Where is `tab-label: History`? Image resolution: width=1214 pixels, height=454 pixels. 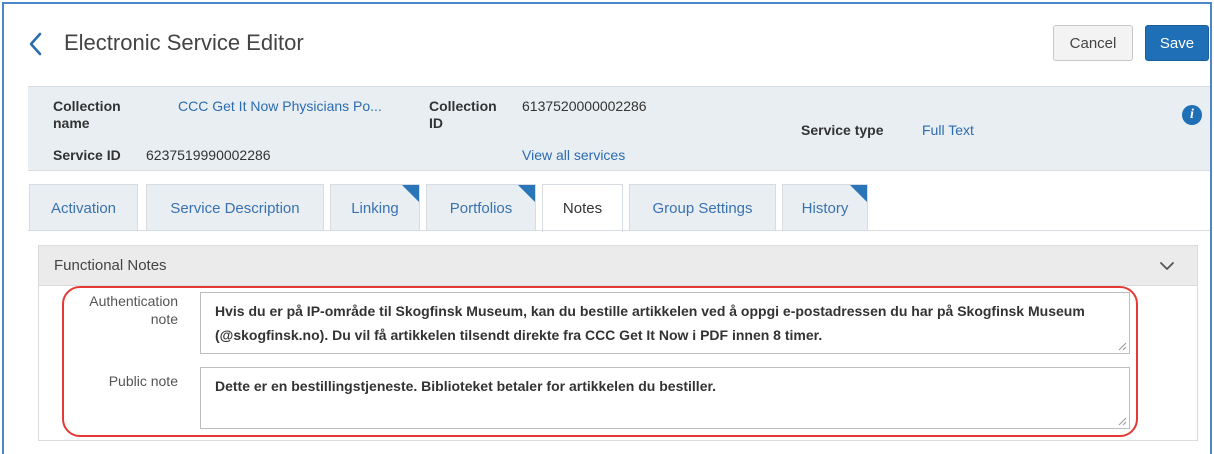
tab-label: History is located at coordinates (825, 208).